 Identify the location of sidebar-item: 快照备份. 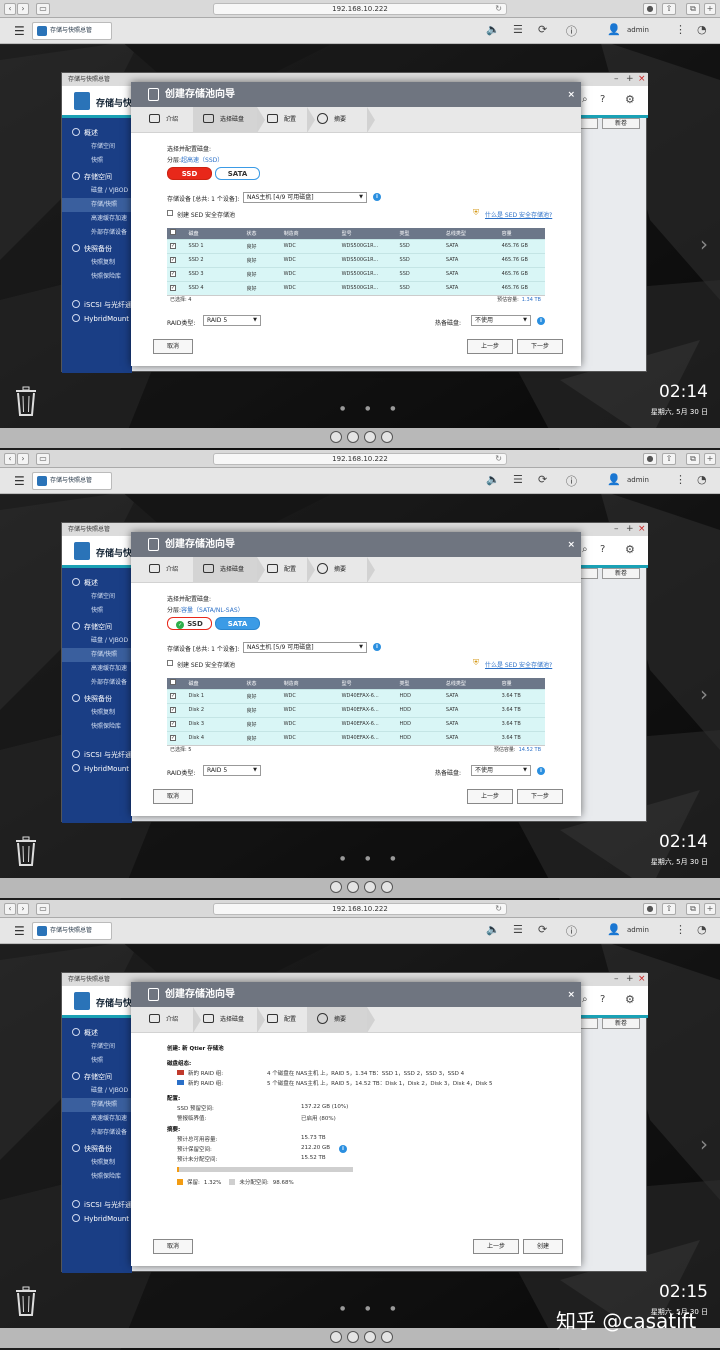
(97, 249).